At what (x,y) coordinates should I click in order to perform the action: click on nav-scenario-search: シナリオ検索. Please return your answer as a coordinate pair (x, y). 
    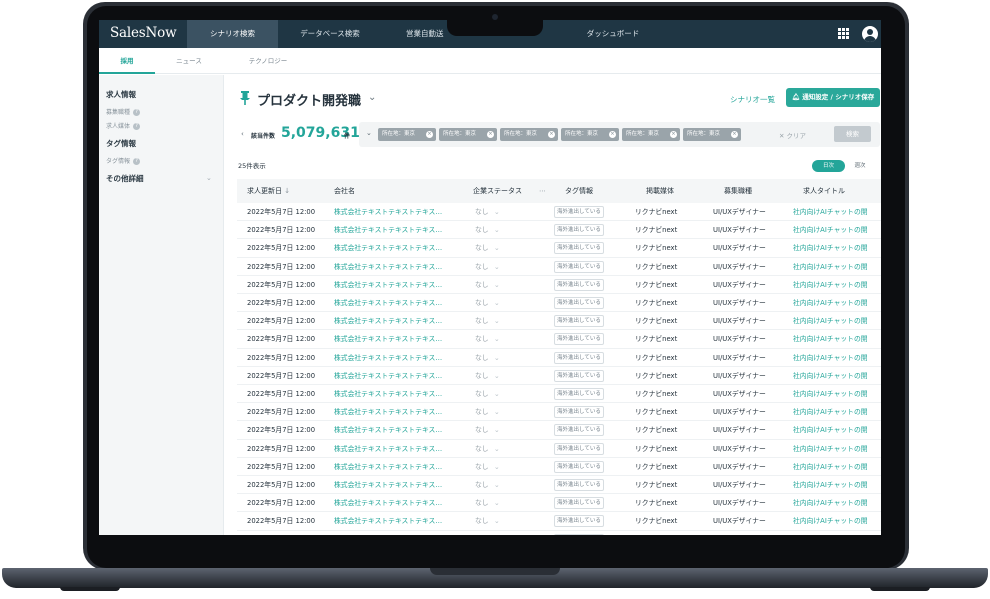
    Looking at the image, I should click on (232, 34).